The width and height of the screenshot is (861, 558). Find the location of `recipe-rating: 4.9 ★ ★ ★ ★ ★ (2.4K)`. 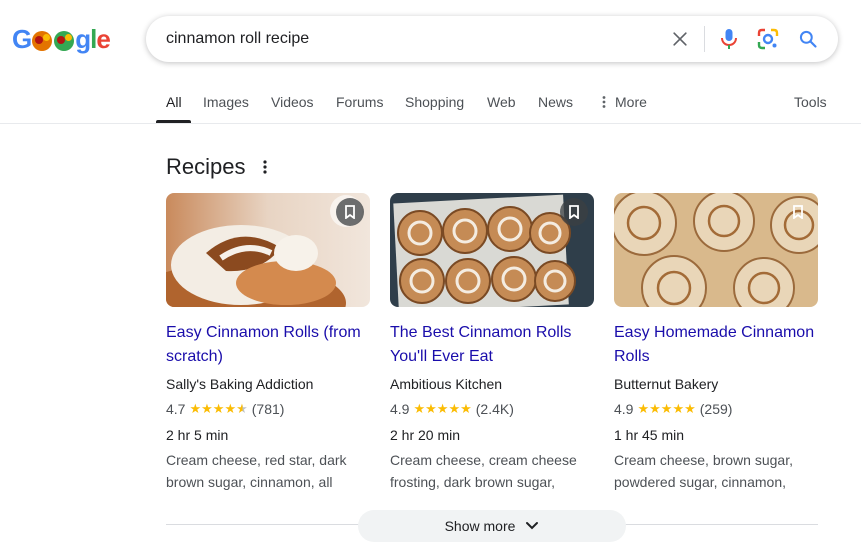

recipe-rating: 4.9 ★ ★ ★ ★ ★ (2.4K) is located at coordinates (452, 409).